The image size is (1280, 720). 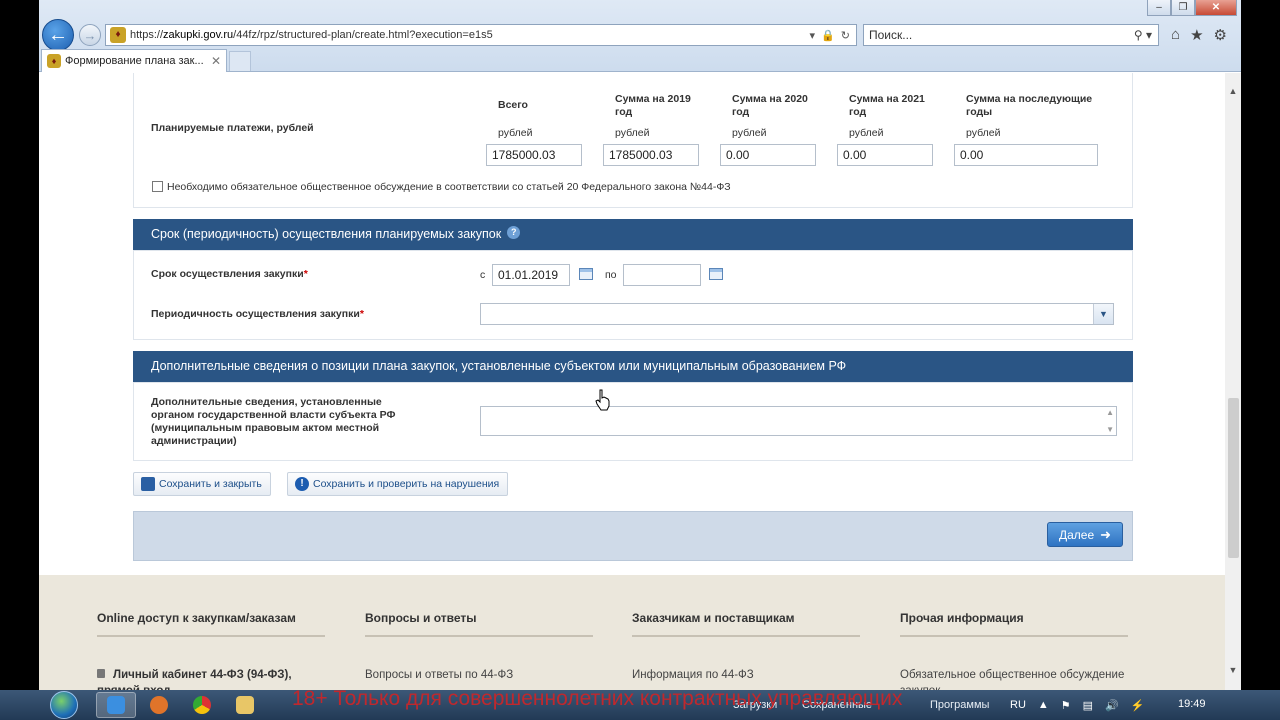 What do you see at coordinates (398, 484) in the screenshot?
I see `save-check-button: ! Сохранить и проверить на нарушения` at bounding box center [398, 484].